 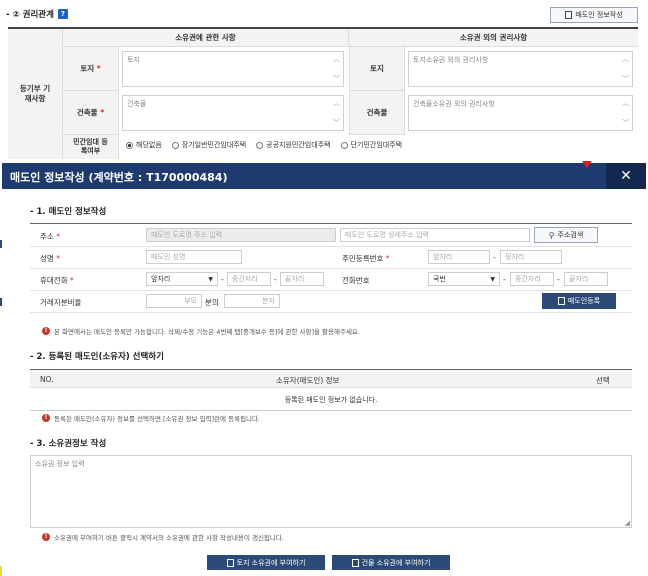 What do you see at coordinates (50, 258) in the screenshot?
I see `name-label: 성명 *` at bounding box center [50, 258].